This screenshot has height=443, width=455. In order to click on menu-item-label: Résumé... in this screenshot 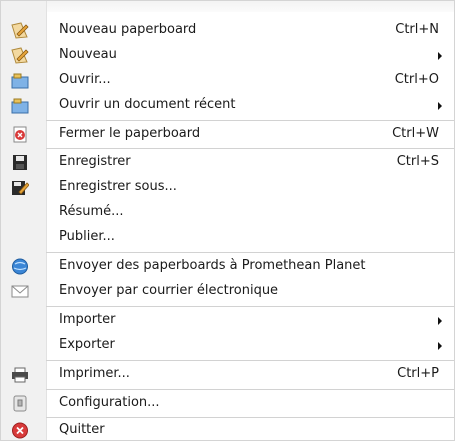, I will do `click(91, 211)`.